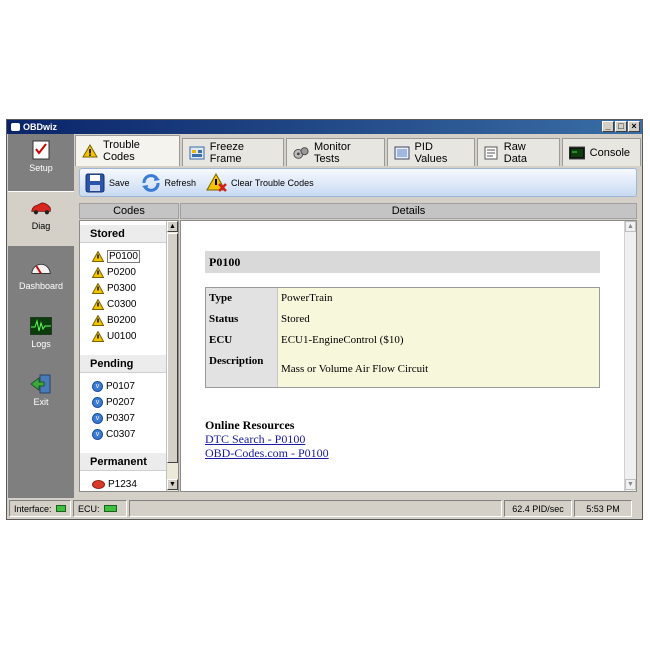  What do you see at coordinates (41, 150) in the screenshot?
I see `checklist-icon` at bounding box center [41, 150].